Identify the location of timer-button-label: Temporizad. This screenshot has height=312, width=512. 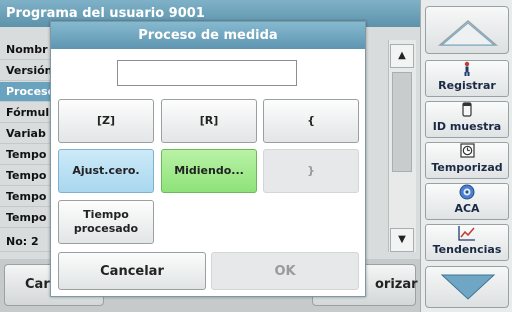
(467, 167).